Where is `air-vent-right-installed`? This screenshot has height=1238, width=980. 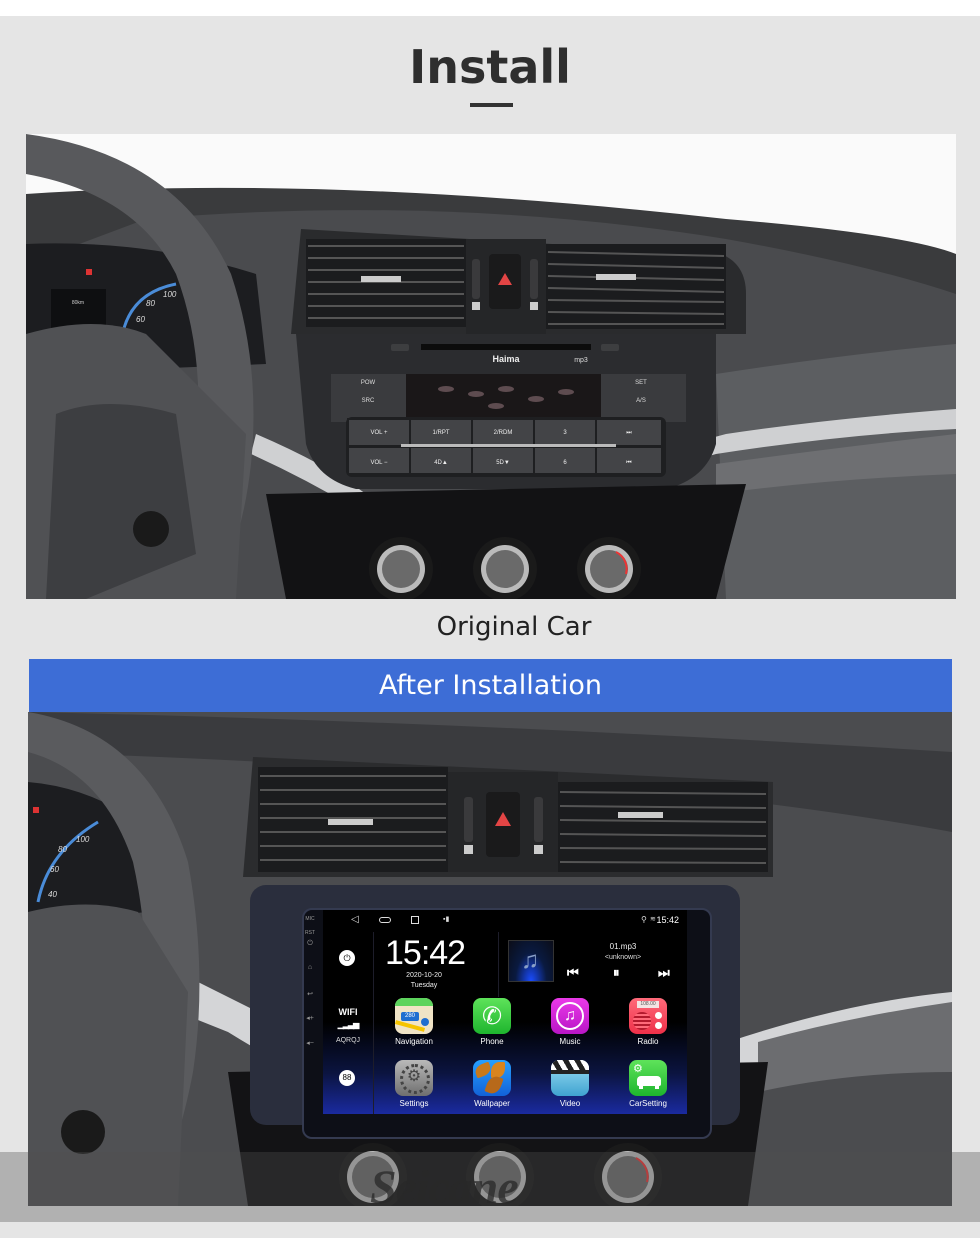 air-vent-right-installed is located at coordinates (663, 827).